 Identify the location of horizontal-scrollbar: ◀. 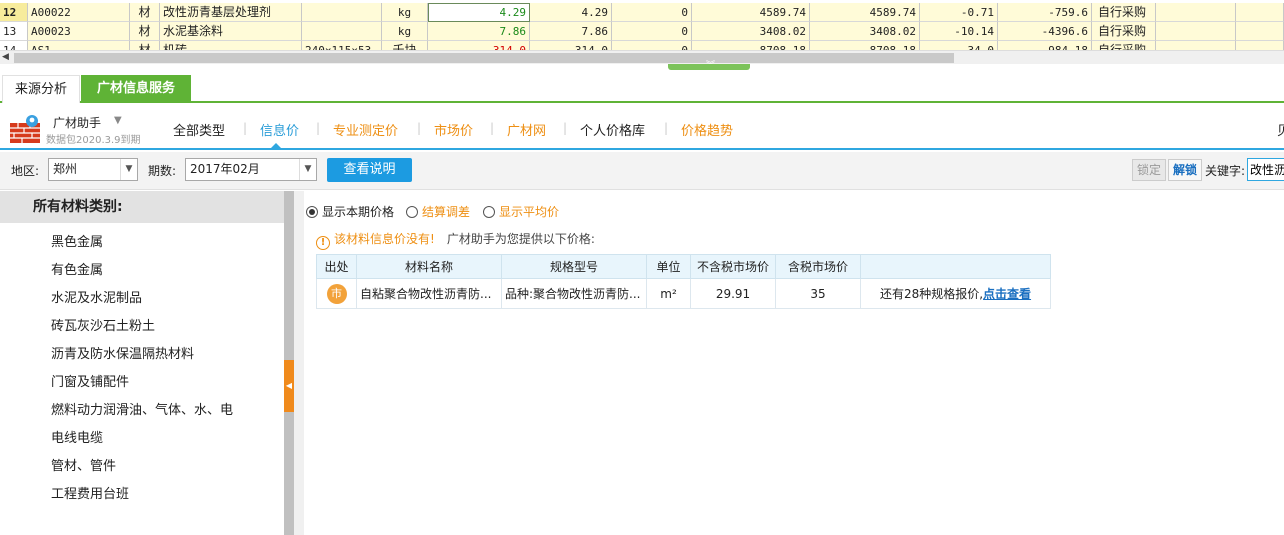
(642, 57).